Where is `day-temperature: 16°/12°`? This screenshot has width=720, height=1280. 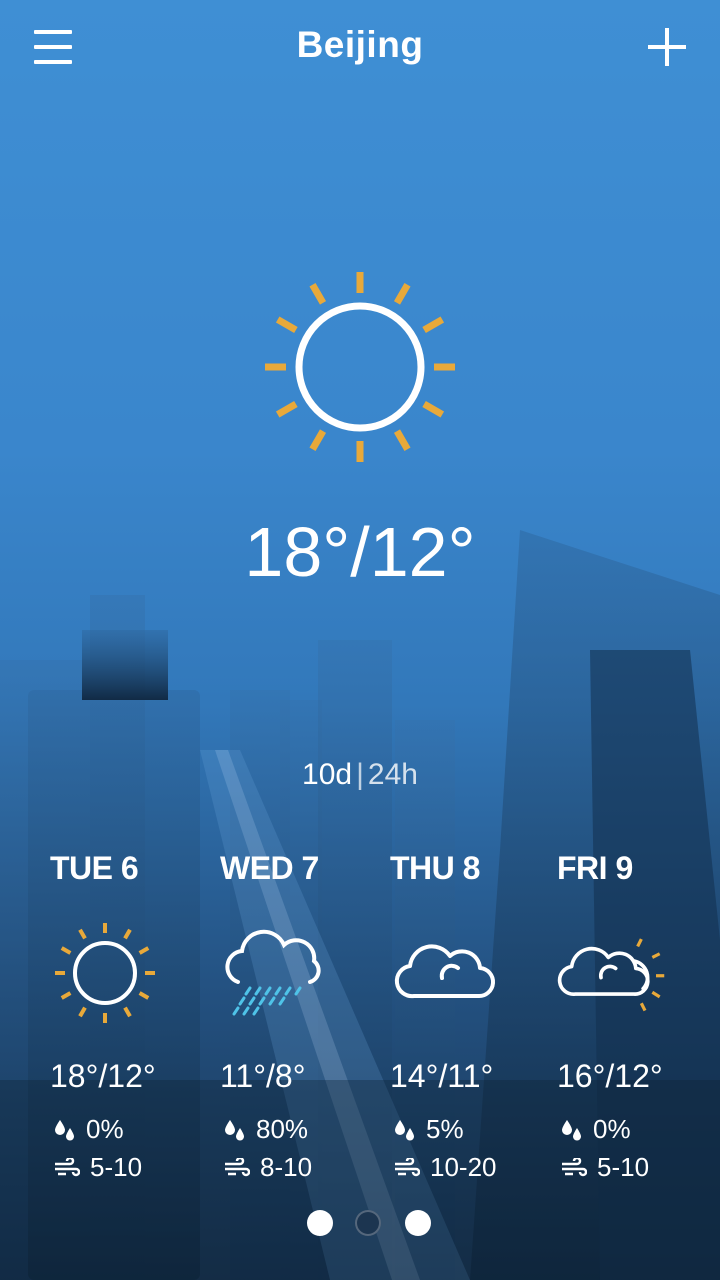
day-temperature: 16°/12° is located at coordinates (610, 1076).